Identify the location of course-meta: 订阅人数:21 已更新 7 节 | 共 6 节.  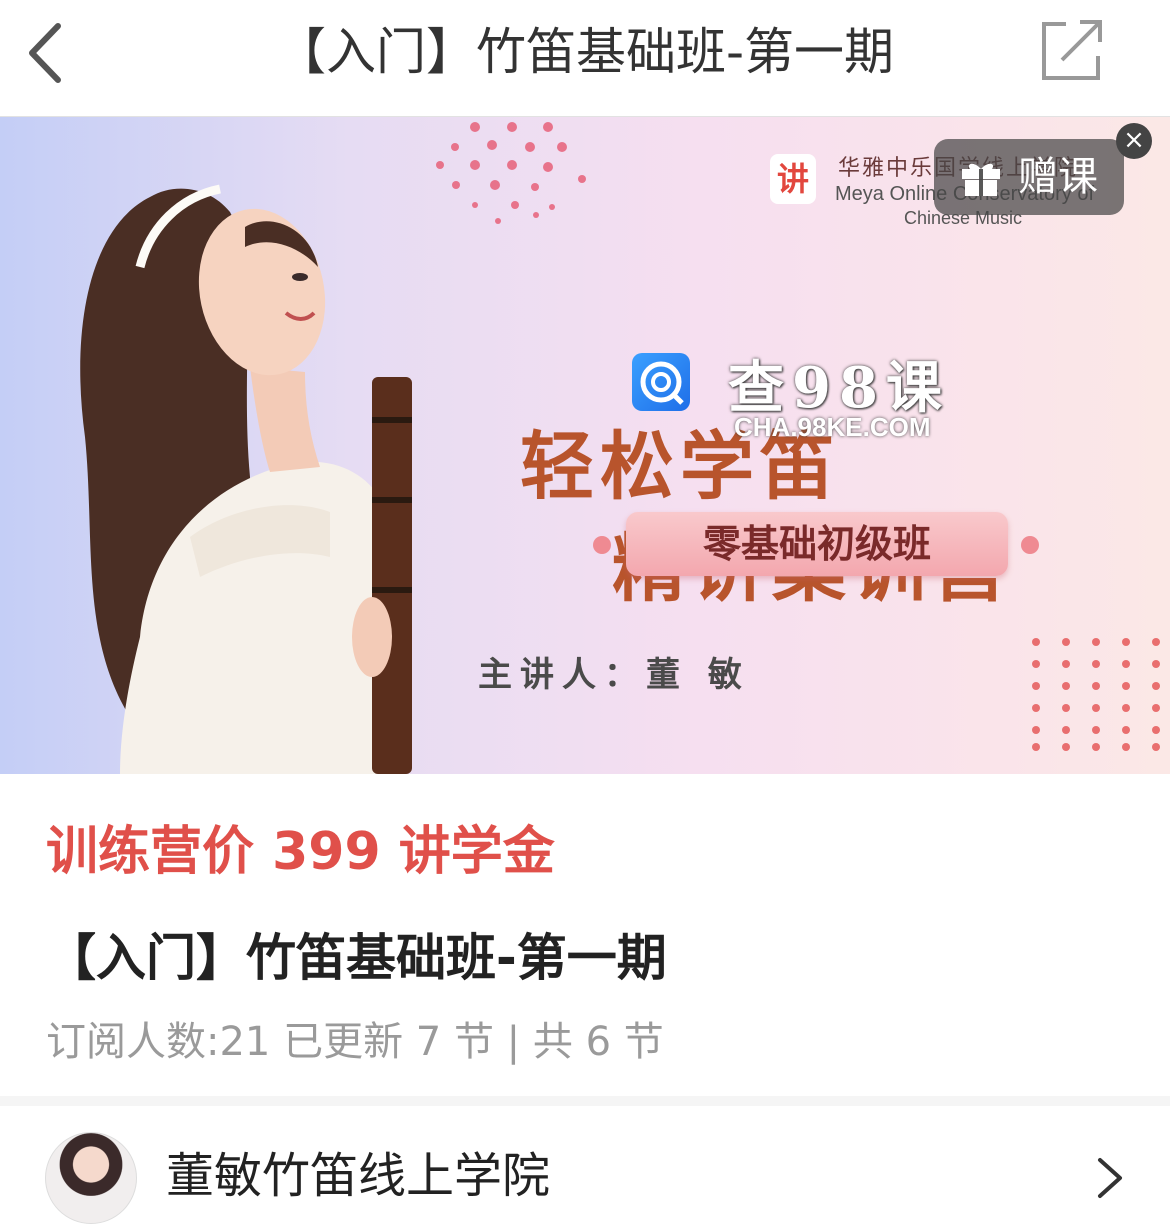
(355, 1042).